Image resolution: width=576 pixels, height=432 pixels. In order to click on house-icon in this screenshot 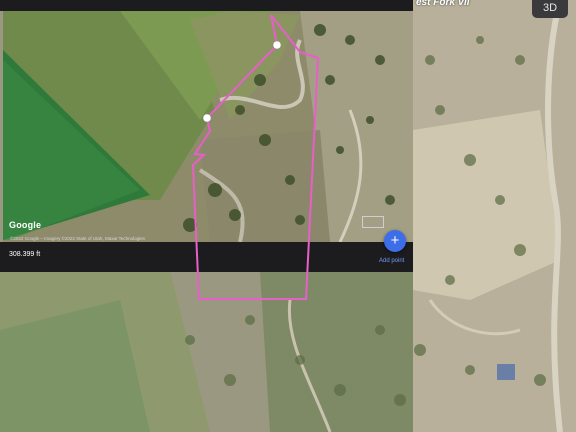, I will do `click(506, 372)`.